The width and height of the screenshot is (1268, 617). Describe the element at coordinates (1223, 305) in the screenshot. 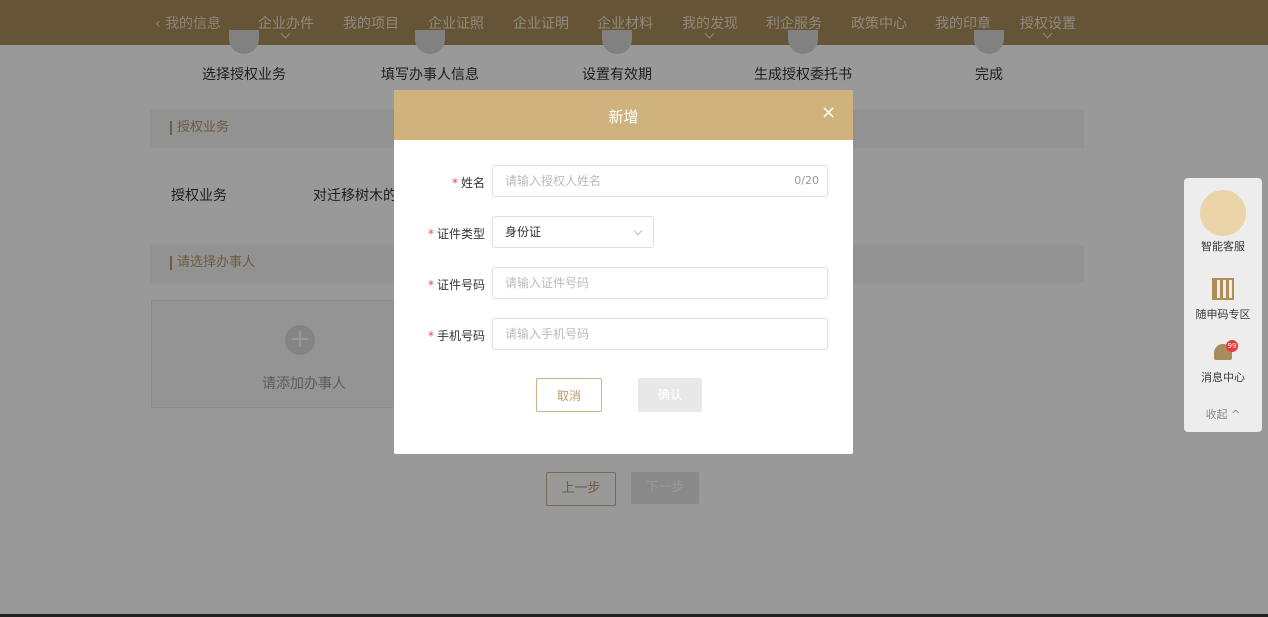

I see `side-service-panel: 智能客服 随申码专区 99 消息中心 收起 ^` at that location.